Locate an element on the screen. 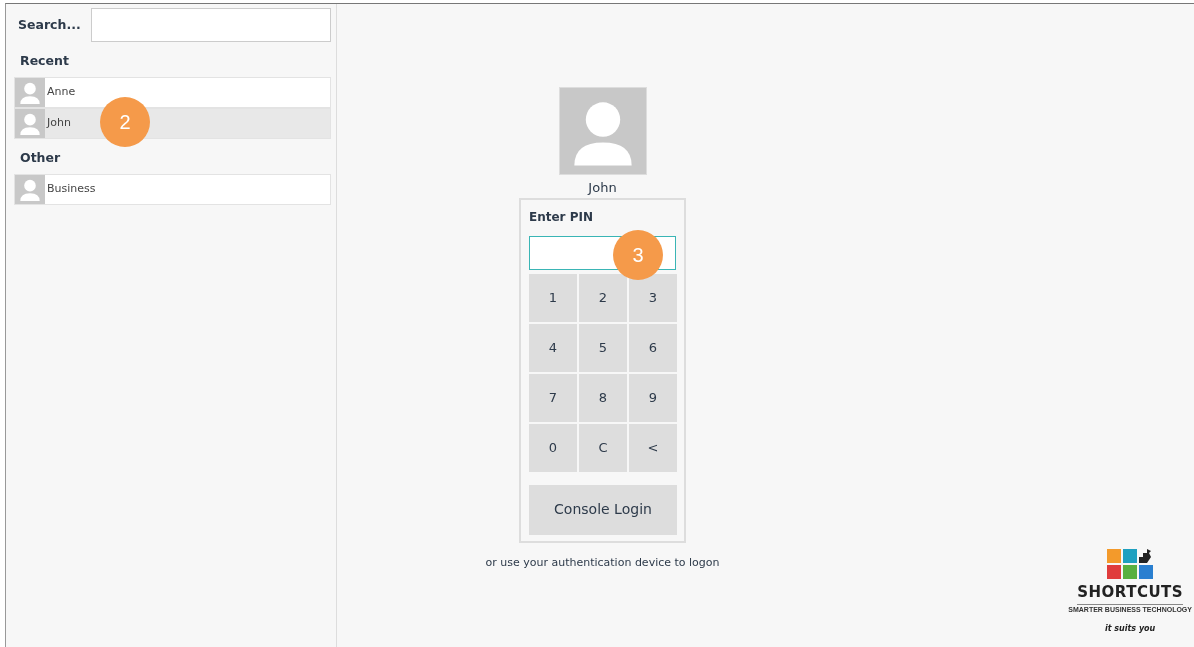 This screenshot has width=1194, height=647. logo-slogan: it suits you is located at coordinates (1130, 629).